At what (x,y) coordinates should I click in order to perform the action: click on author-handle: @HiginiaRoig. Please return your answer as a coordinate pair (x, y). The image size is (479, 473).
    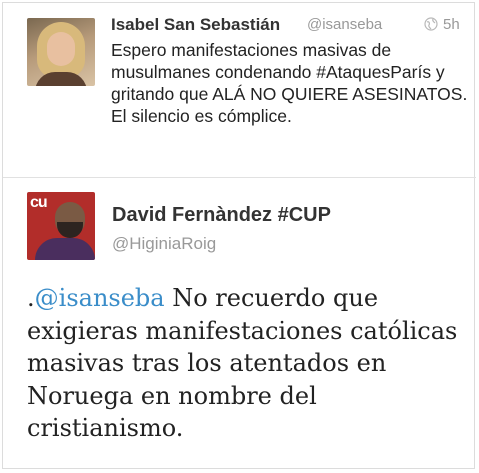
    Looking at the image, I should click on (164, 244).